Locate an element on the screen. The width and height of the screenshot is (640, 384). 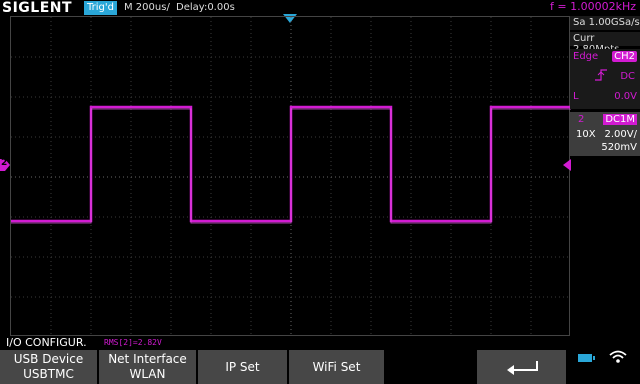
trigger-source-badge: CH2 is located at coordinates (624, 56).